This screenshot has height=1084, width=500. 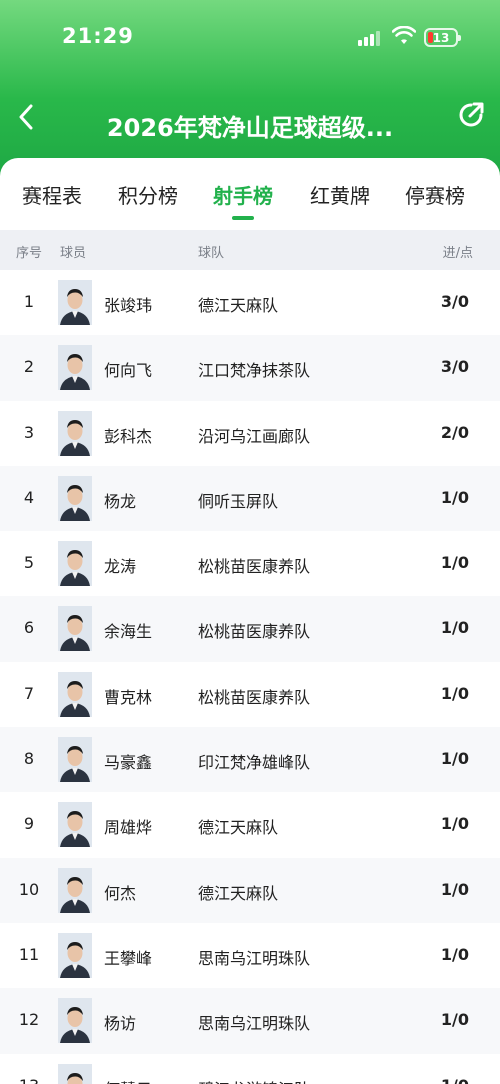 I want to click on row-rank: 8, so click(x=29, y=759).